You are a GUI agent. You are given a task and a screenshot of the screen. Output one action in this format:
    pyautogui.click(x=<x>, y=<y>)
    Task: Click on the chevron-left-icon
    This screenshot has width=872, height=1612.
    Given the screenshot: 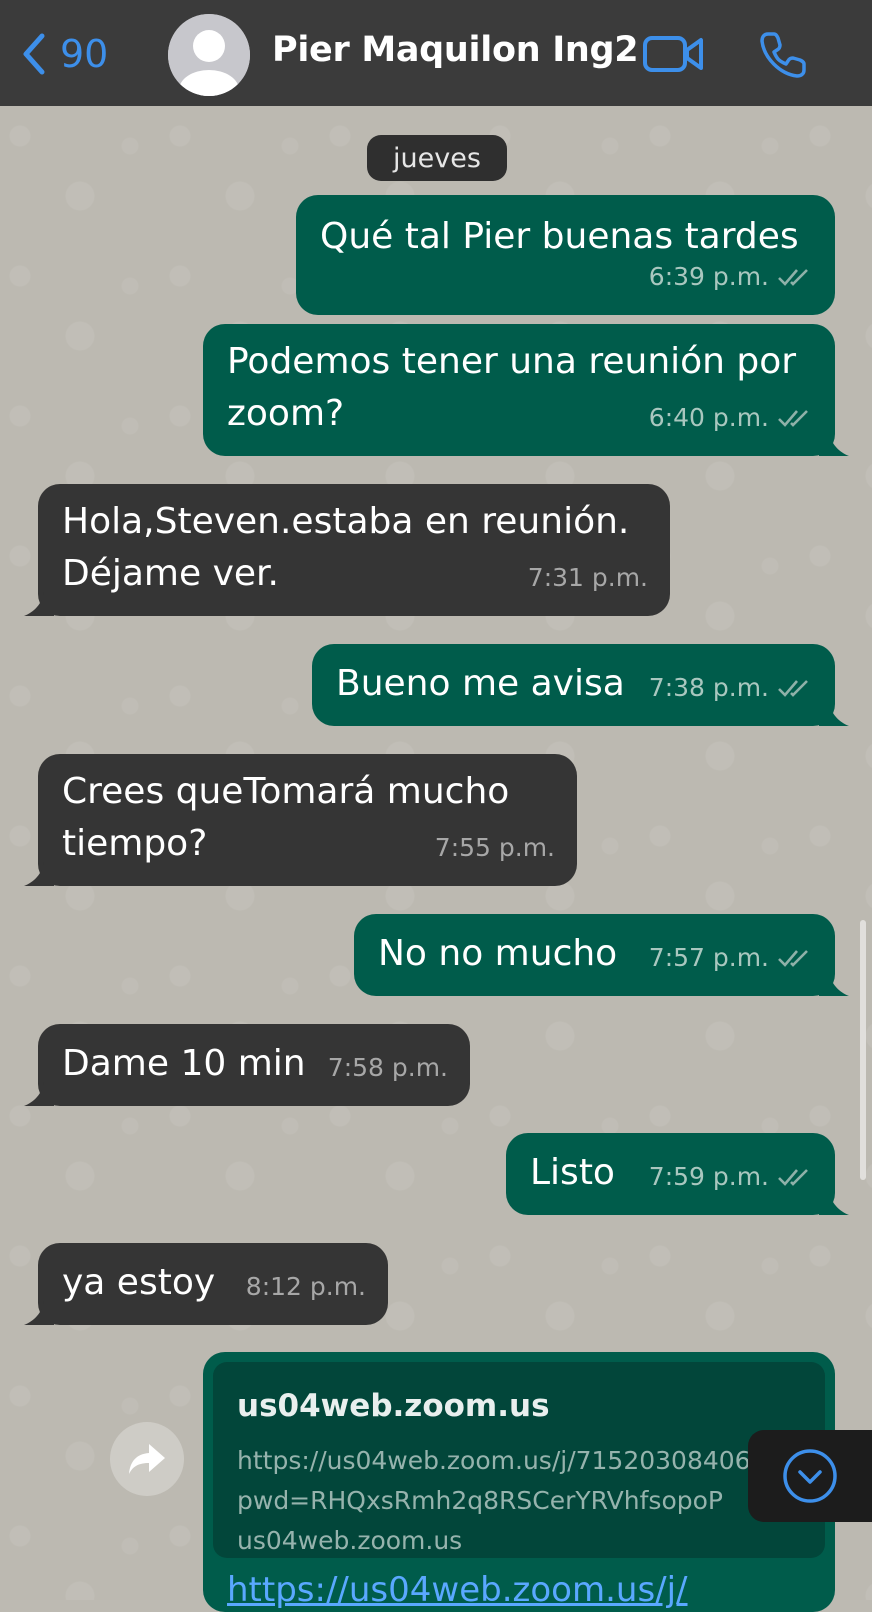 What is the action you would take?
    pyautogui.click(x=34, y=54)
    